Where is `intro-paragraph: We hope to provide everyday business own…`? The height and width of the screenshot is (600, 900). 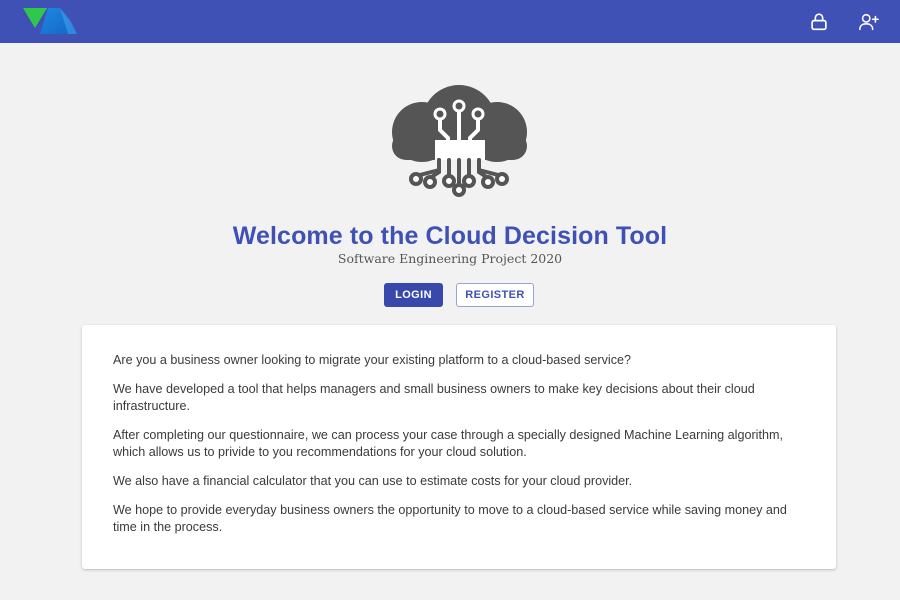
intro-paragraph: We hope to provide everyday business own… is located at coordinates (450, 518).